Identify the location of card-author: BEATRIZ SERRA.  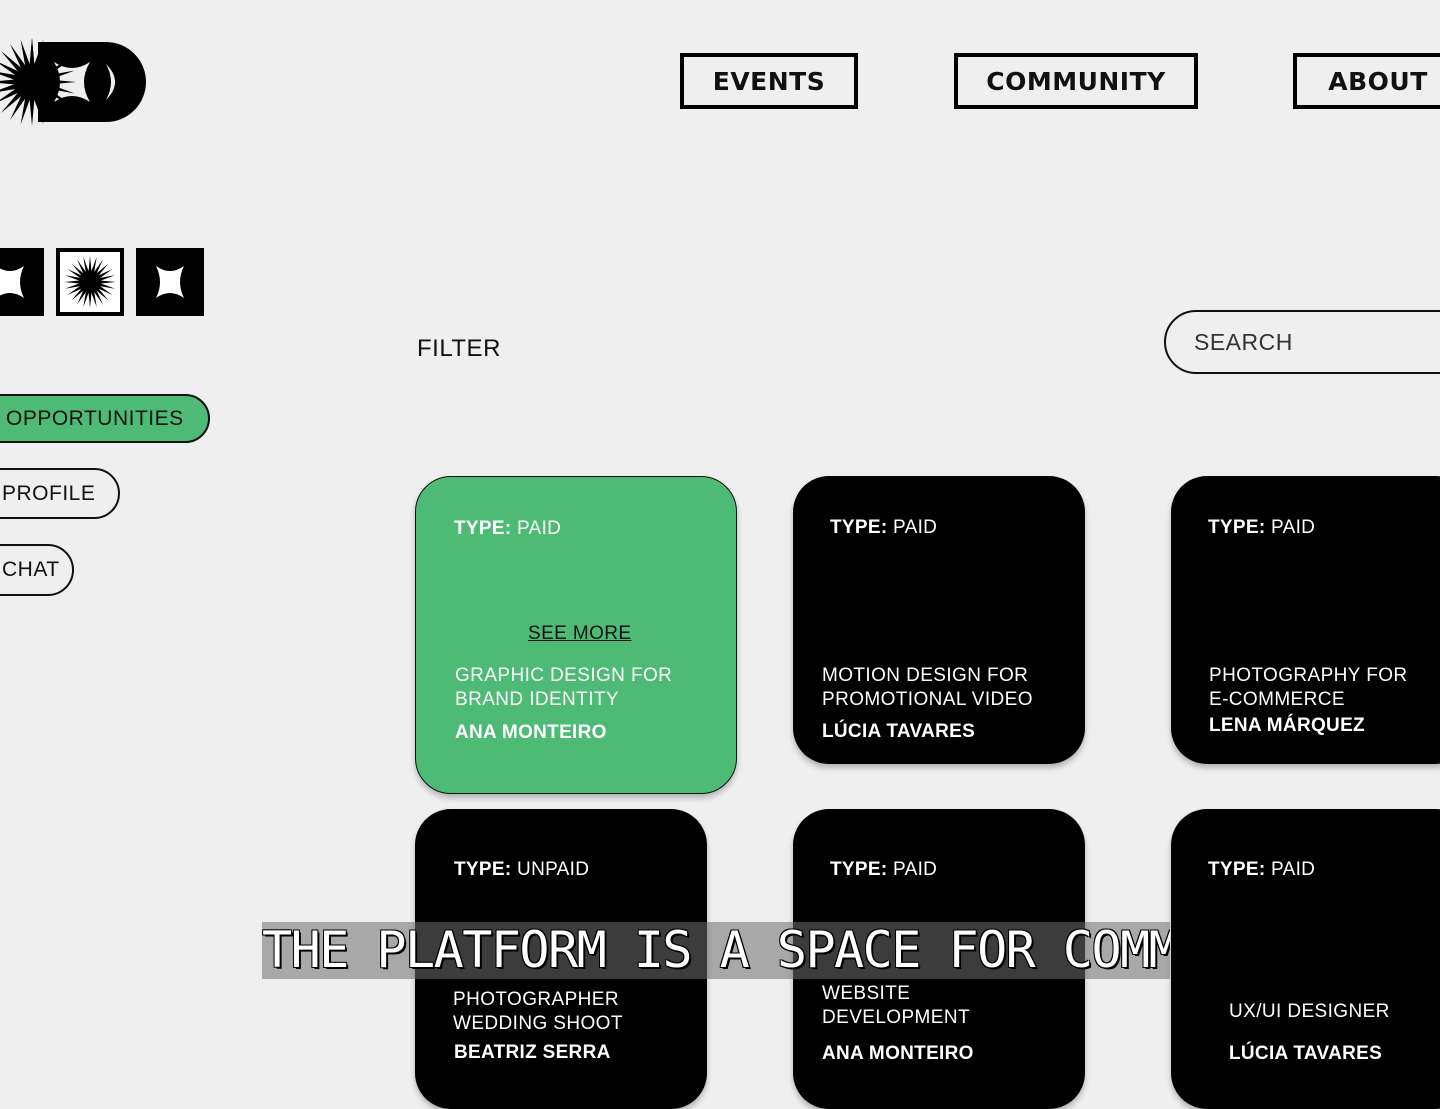
(532, 1052).